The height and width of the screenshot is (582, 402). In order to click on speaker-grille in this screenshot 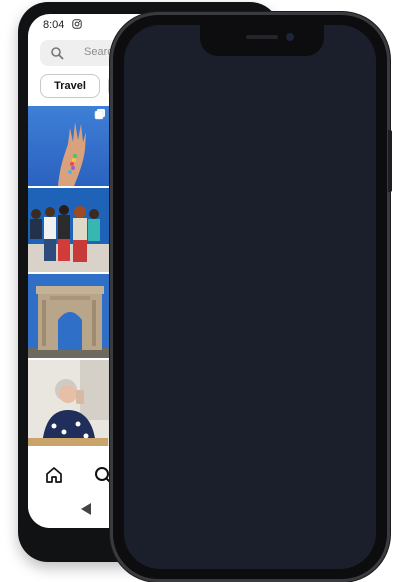, I will do `click(262, 37)`.